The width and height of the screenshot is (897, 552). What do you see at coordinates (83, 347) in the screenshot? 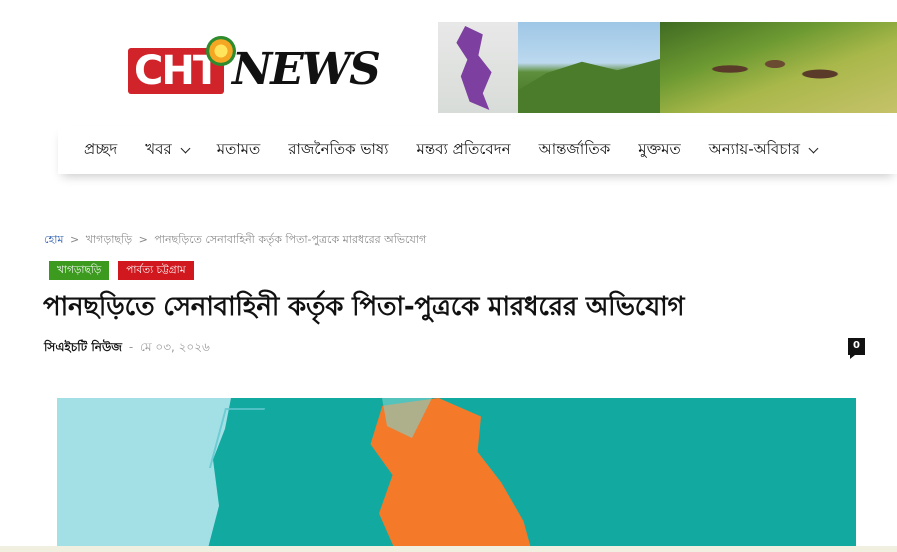
I see `author-link: সিএইচটি নিউজ` at bounding box center [83, 347].